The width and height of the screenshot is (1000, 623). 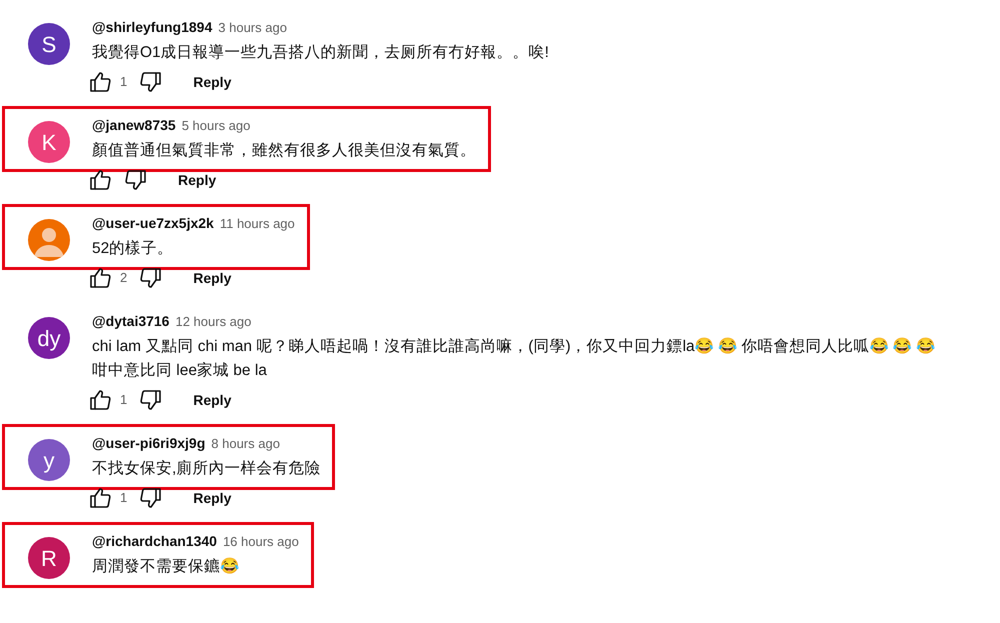 I want to click on author-name: @dytai3716, so click(x=131, y=321).